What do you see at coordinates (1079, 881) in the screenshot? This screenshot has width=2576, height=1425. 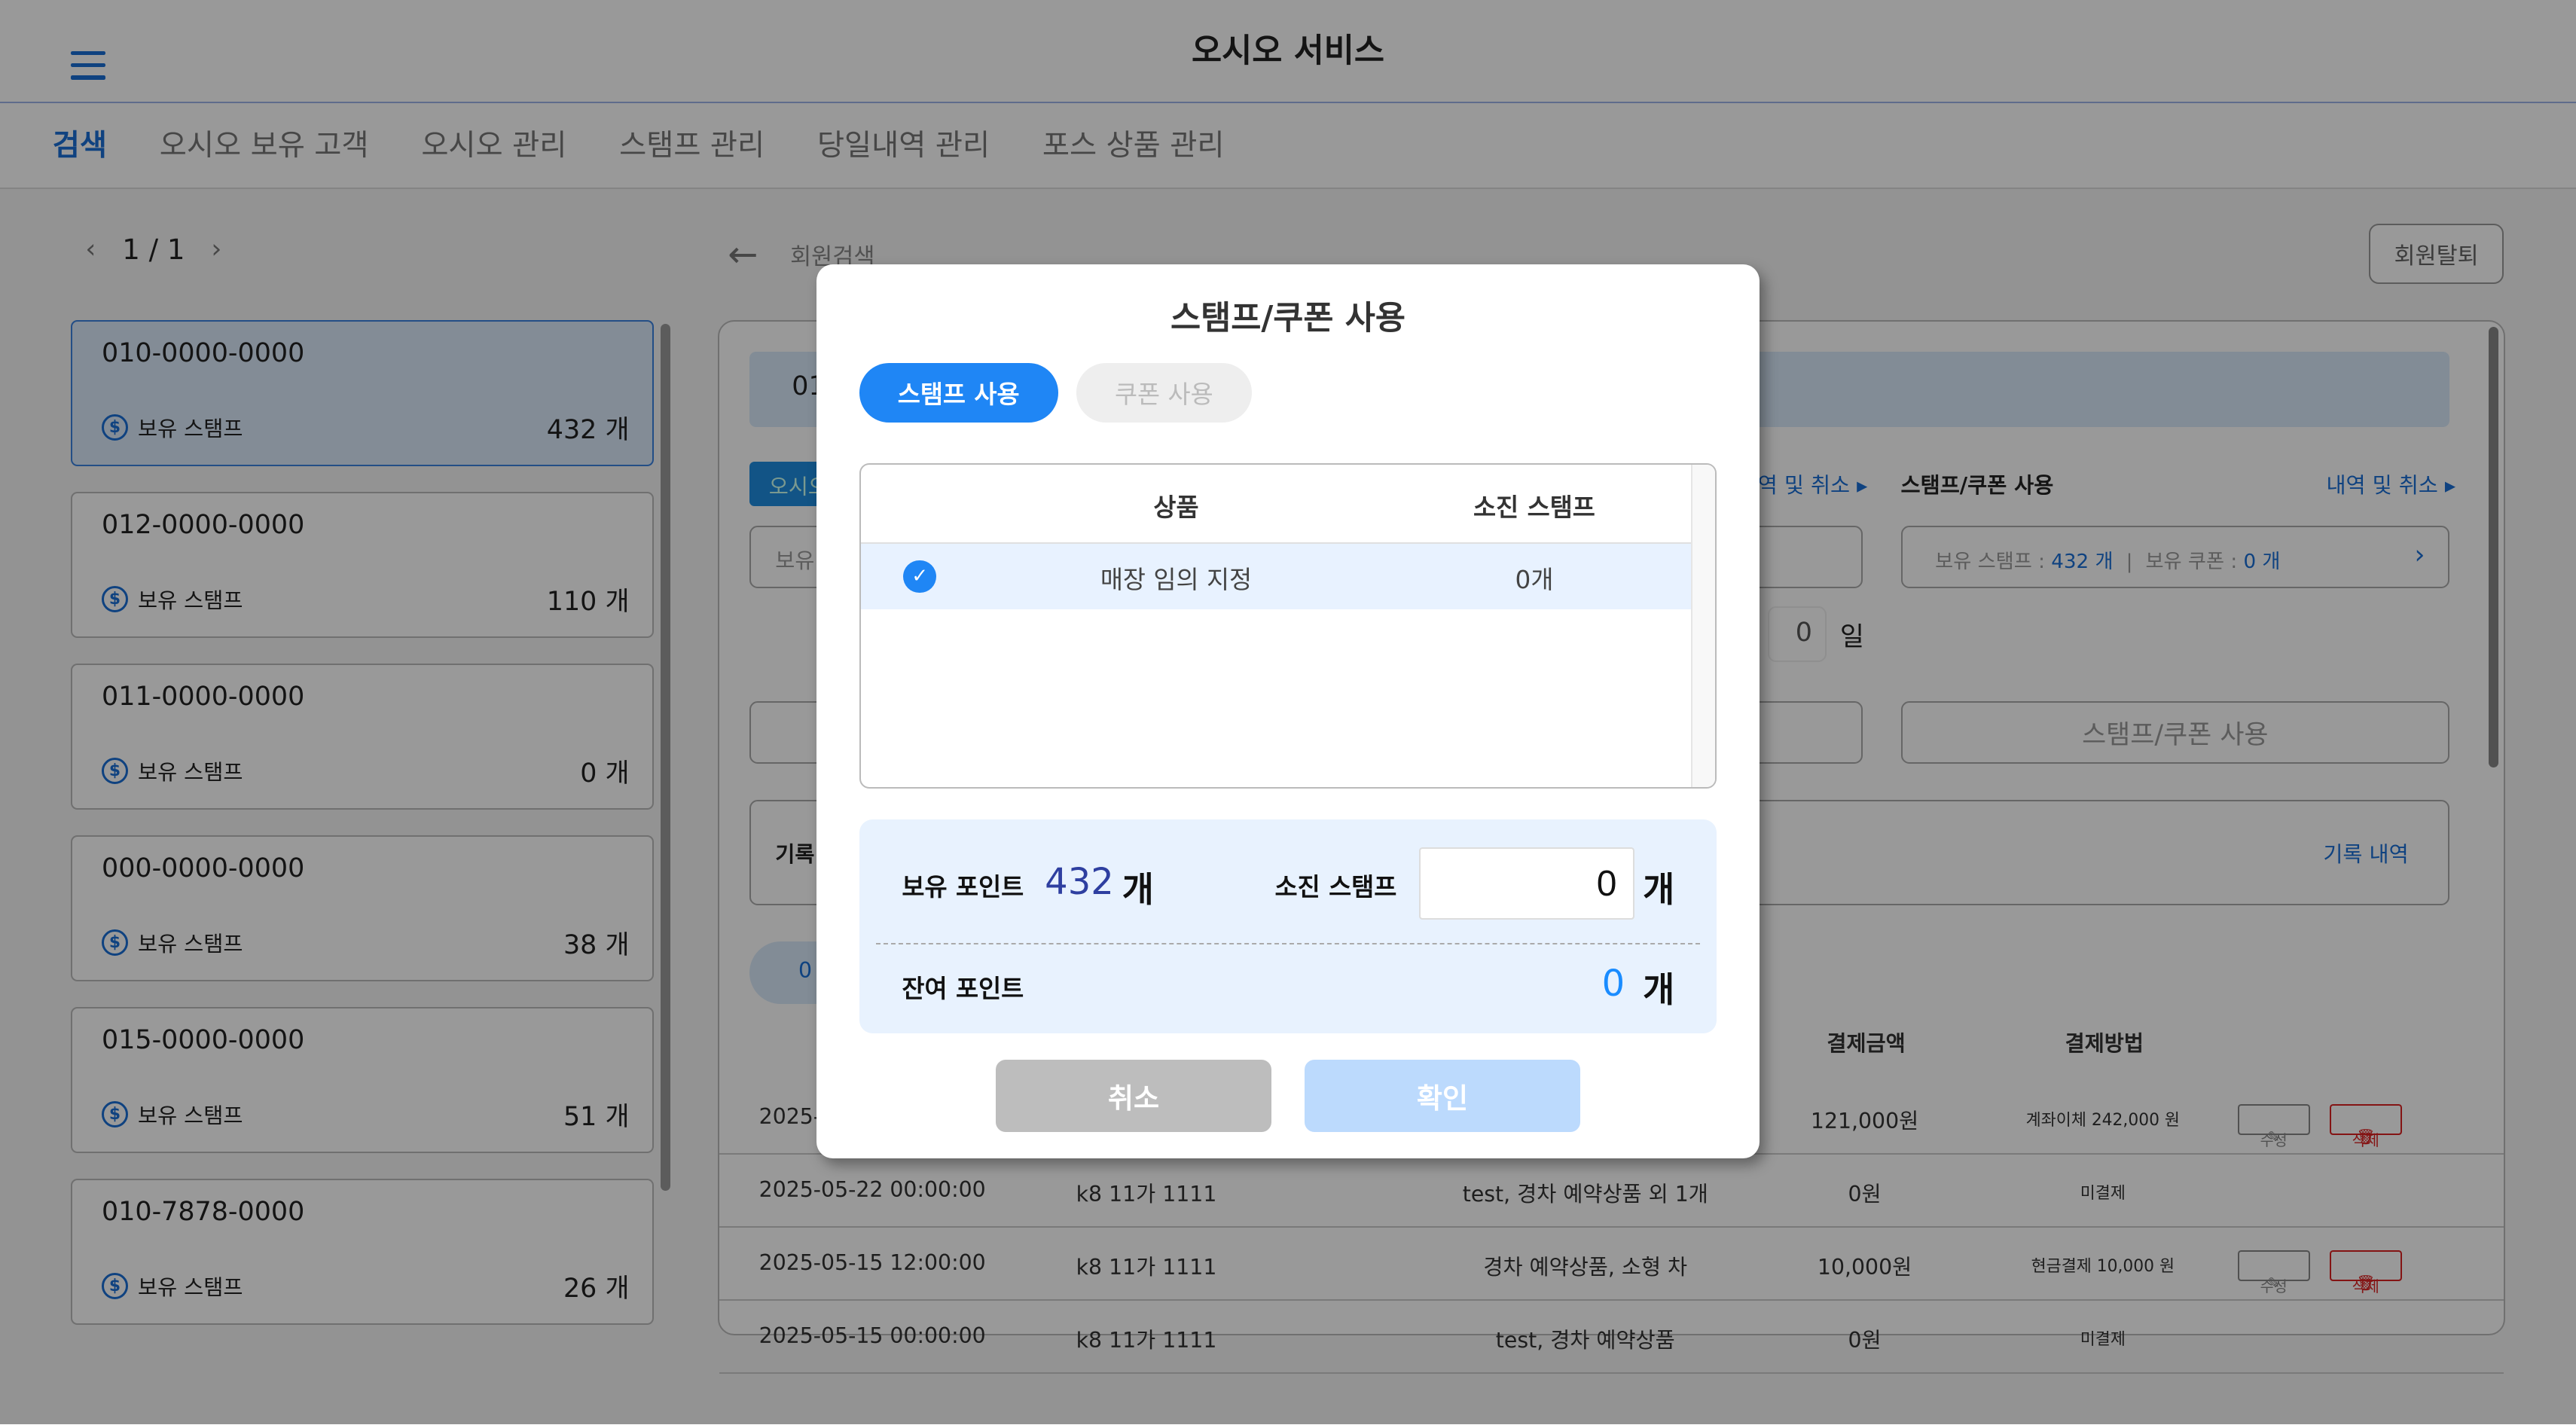 I see `held-points-value: 432` at bounding box center [1079, 881].